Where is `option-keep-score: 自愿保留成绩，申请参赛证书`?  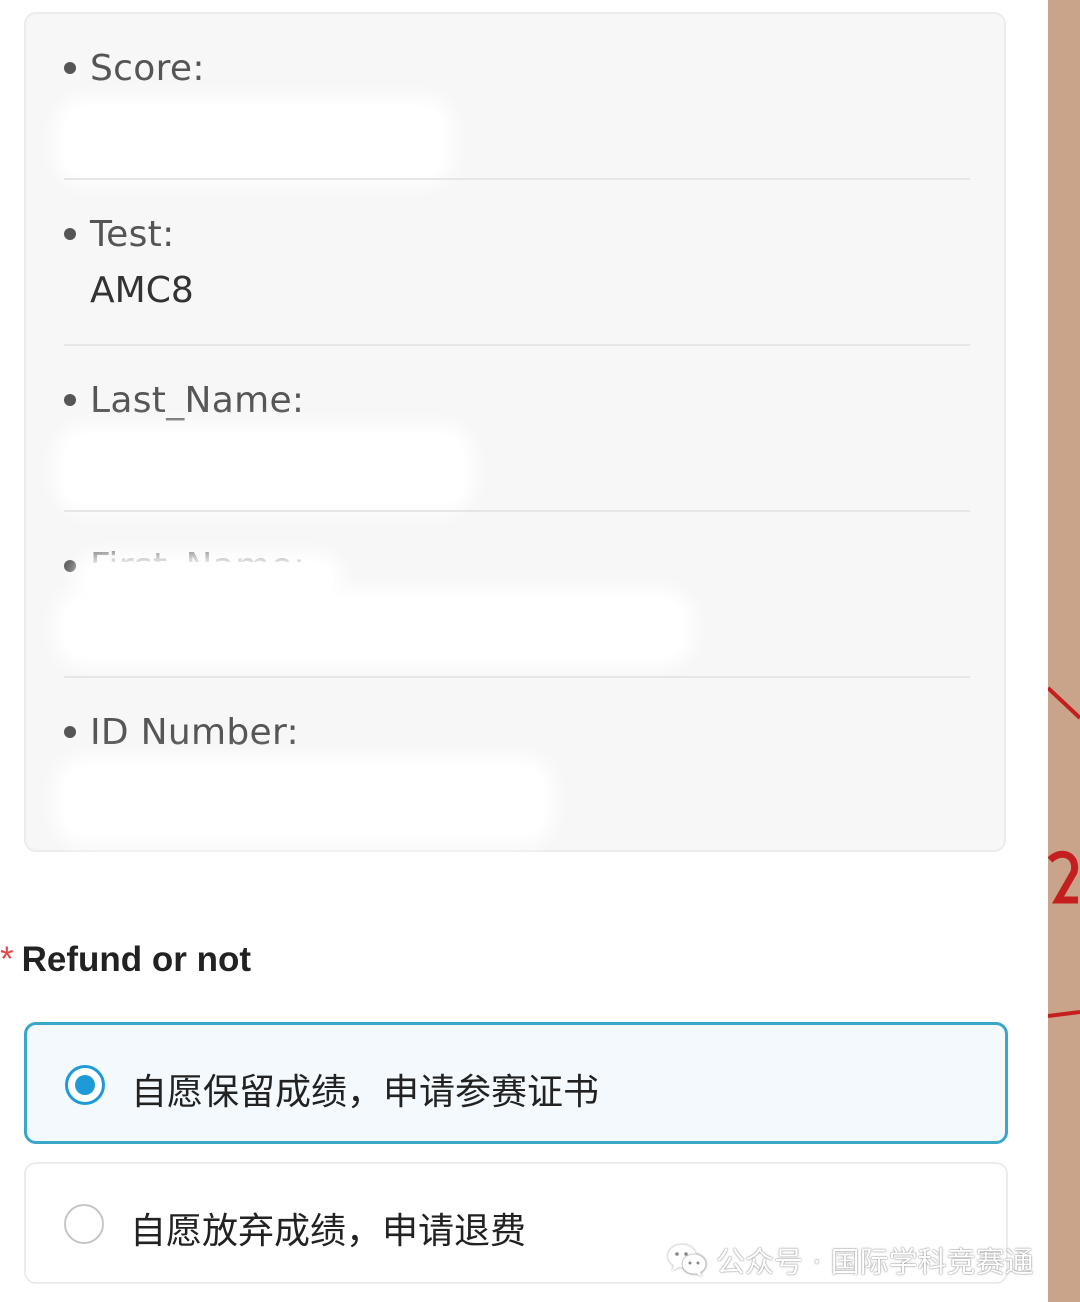 option-keep-score: 自愿保留成绩，申请参赛证书 is located at coordinates (516, 1083).